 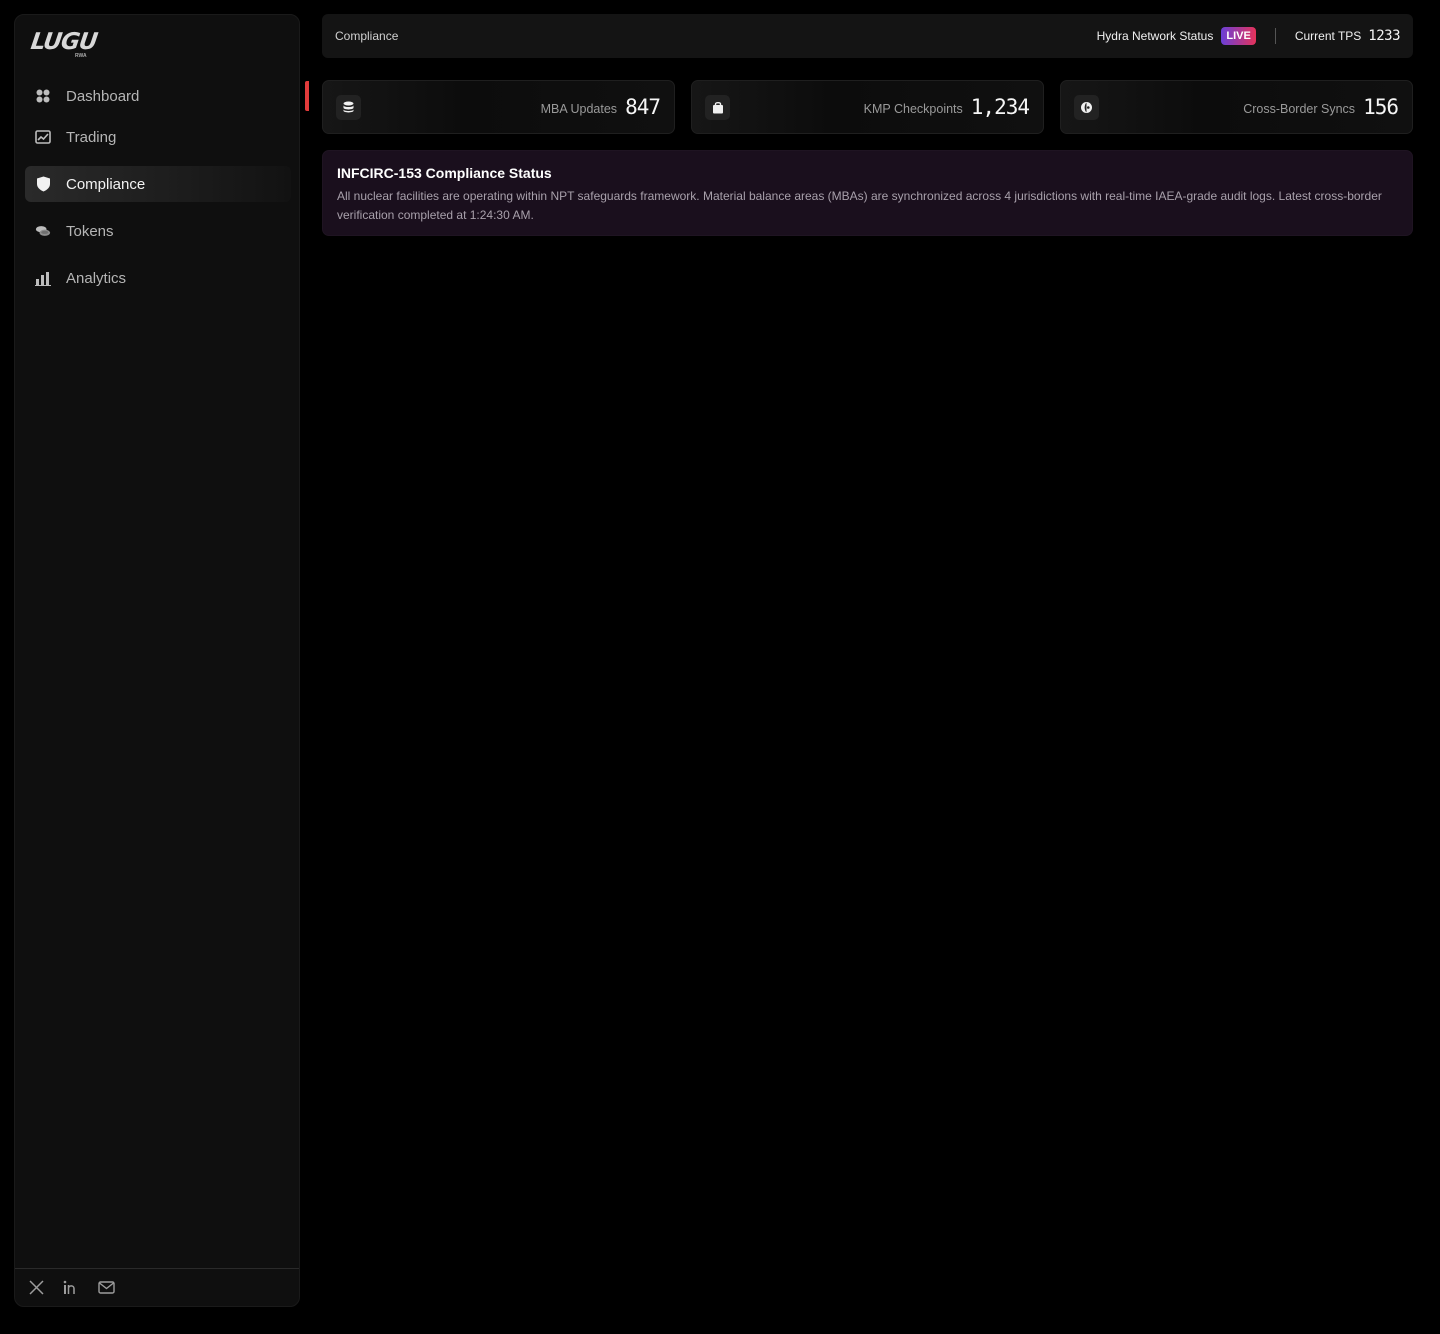 What do you see at coordinates (96, 278) in the screenshot?
I see `sidebar-item-label: Analytics` at bounding box center [96, 278].